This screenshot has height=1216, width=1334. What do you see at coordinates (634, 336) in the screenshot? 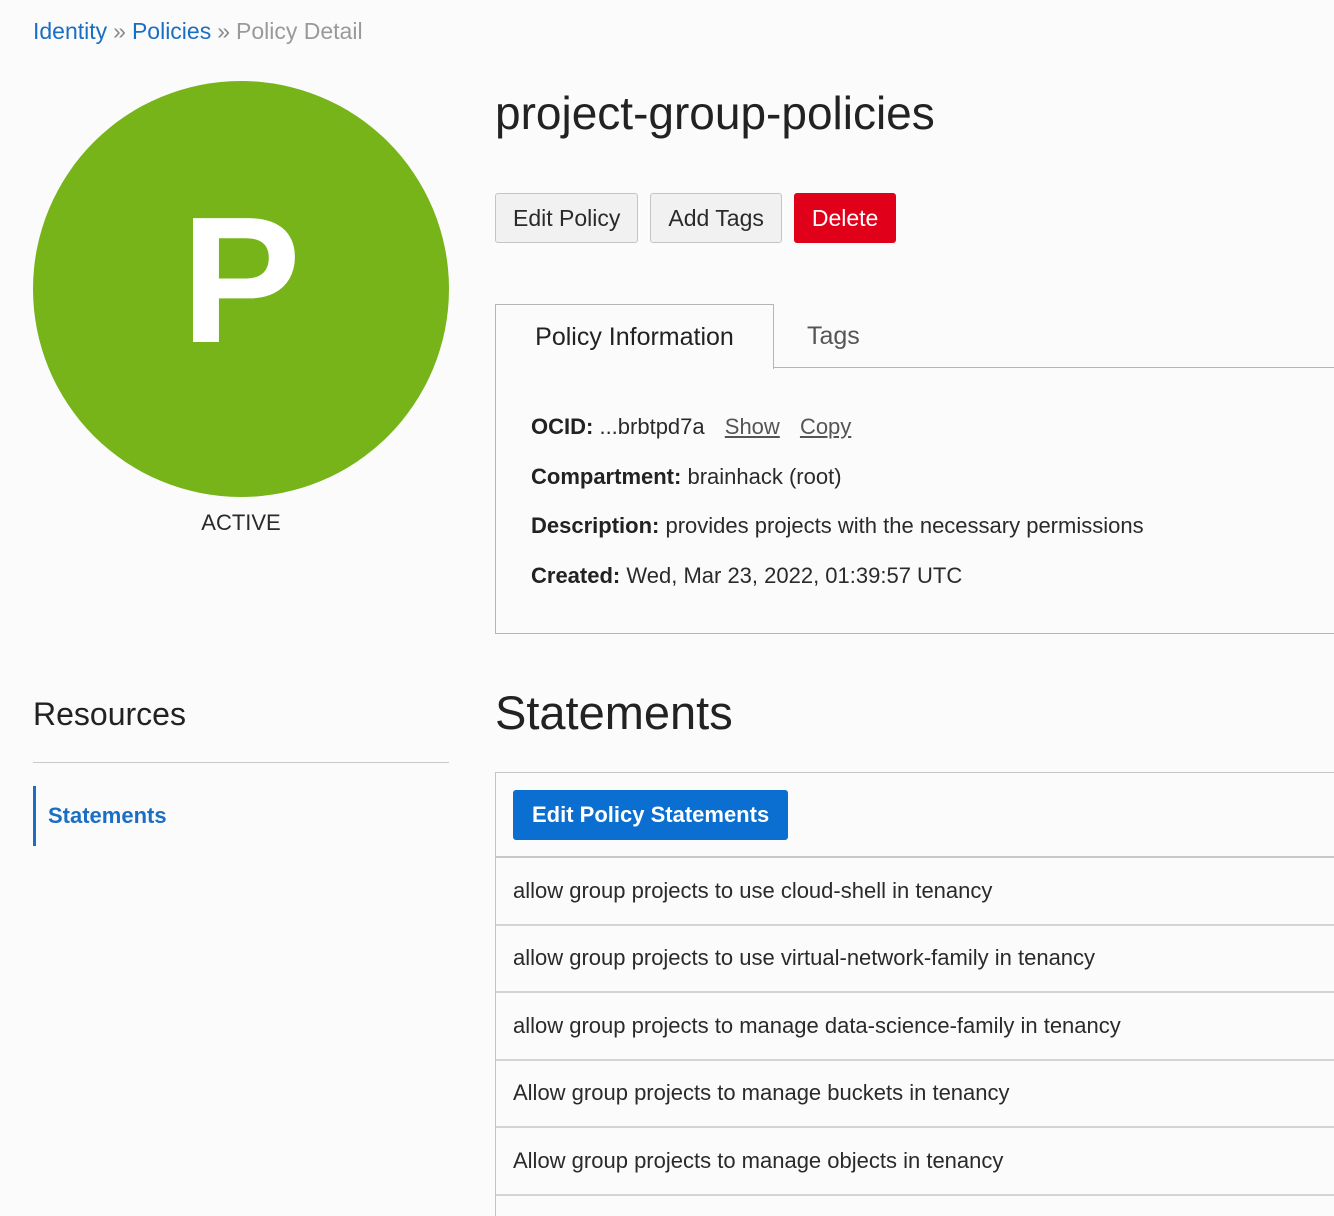
I see `tab-policy-information: Policy Information` at bounding box center [634, 336].